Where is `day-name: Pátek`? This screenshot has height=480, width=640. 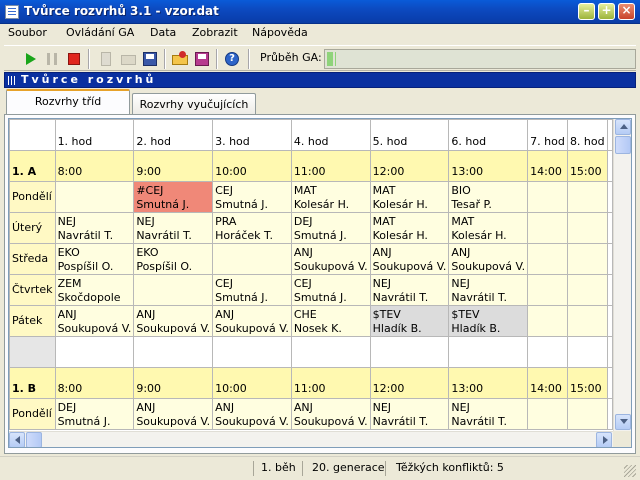
day-name: Pátek is located at coordinates (32, 321).